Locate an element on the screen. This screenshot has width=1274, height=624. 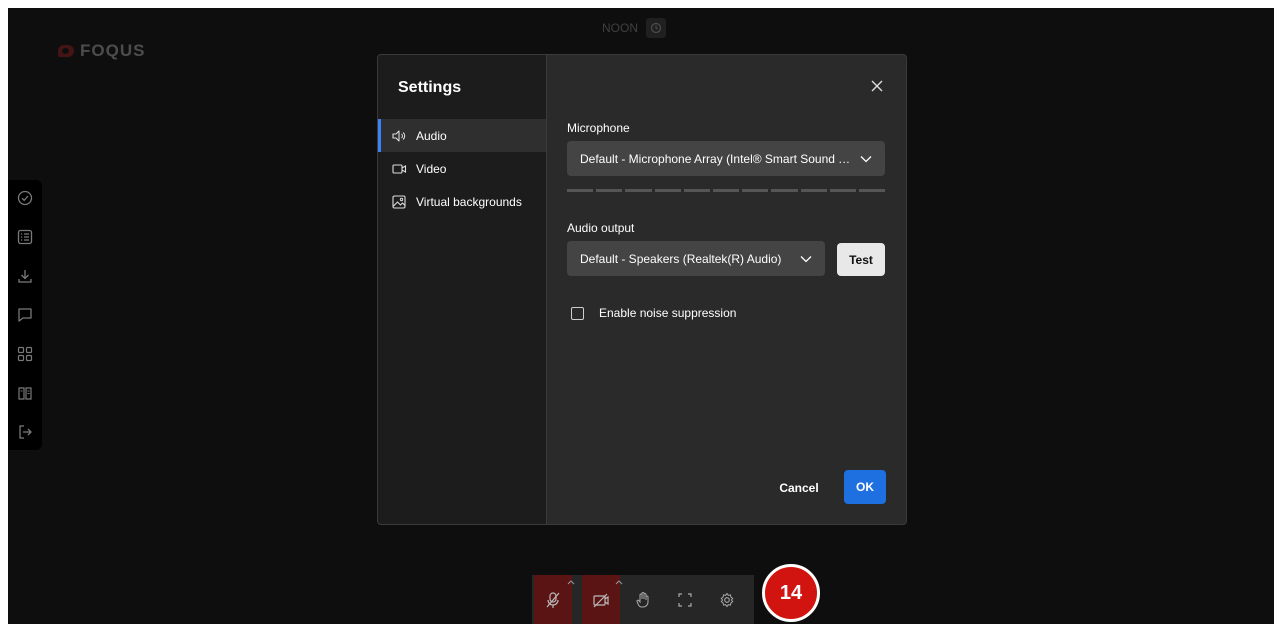
raise-hand-icon is located at coordinates (642, 599).